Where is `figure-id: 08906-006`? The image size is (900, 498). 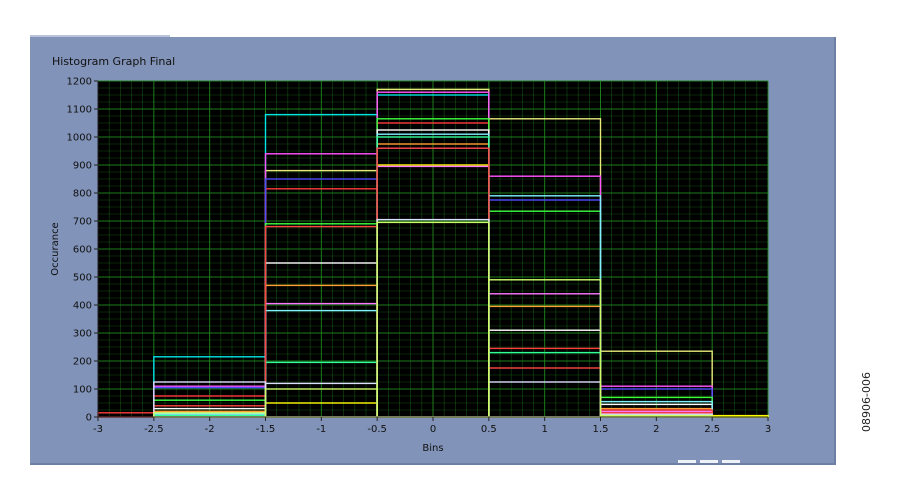
figure-id: 08906-006 is located at coordinates (866, 402).